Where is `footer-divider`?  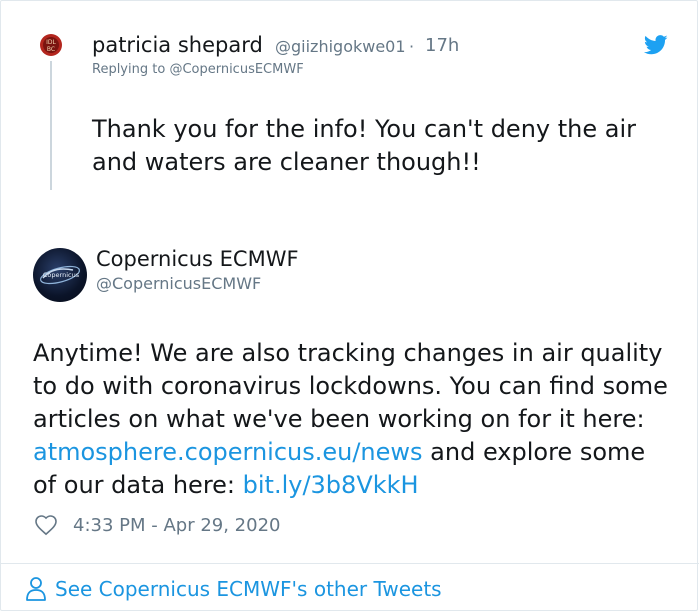 footer-divider is located at coordinates (350, 563).